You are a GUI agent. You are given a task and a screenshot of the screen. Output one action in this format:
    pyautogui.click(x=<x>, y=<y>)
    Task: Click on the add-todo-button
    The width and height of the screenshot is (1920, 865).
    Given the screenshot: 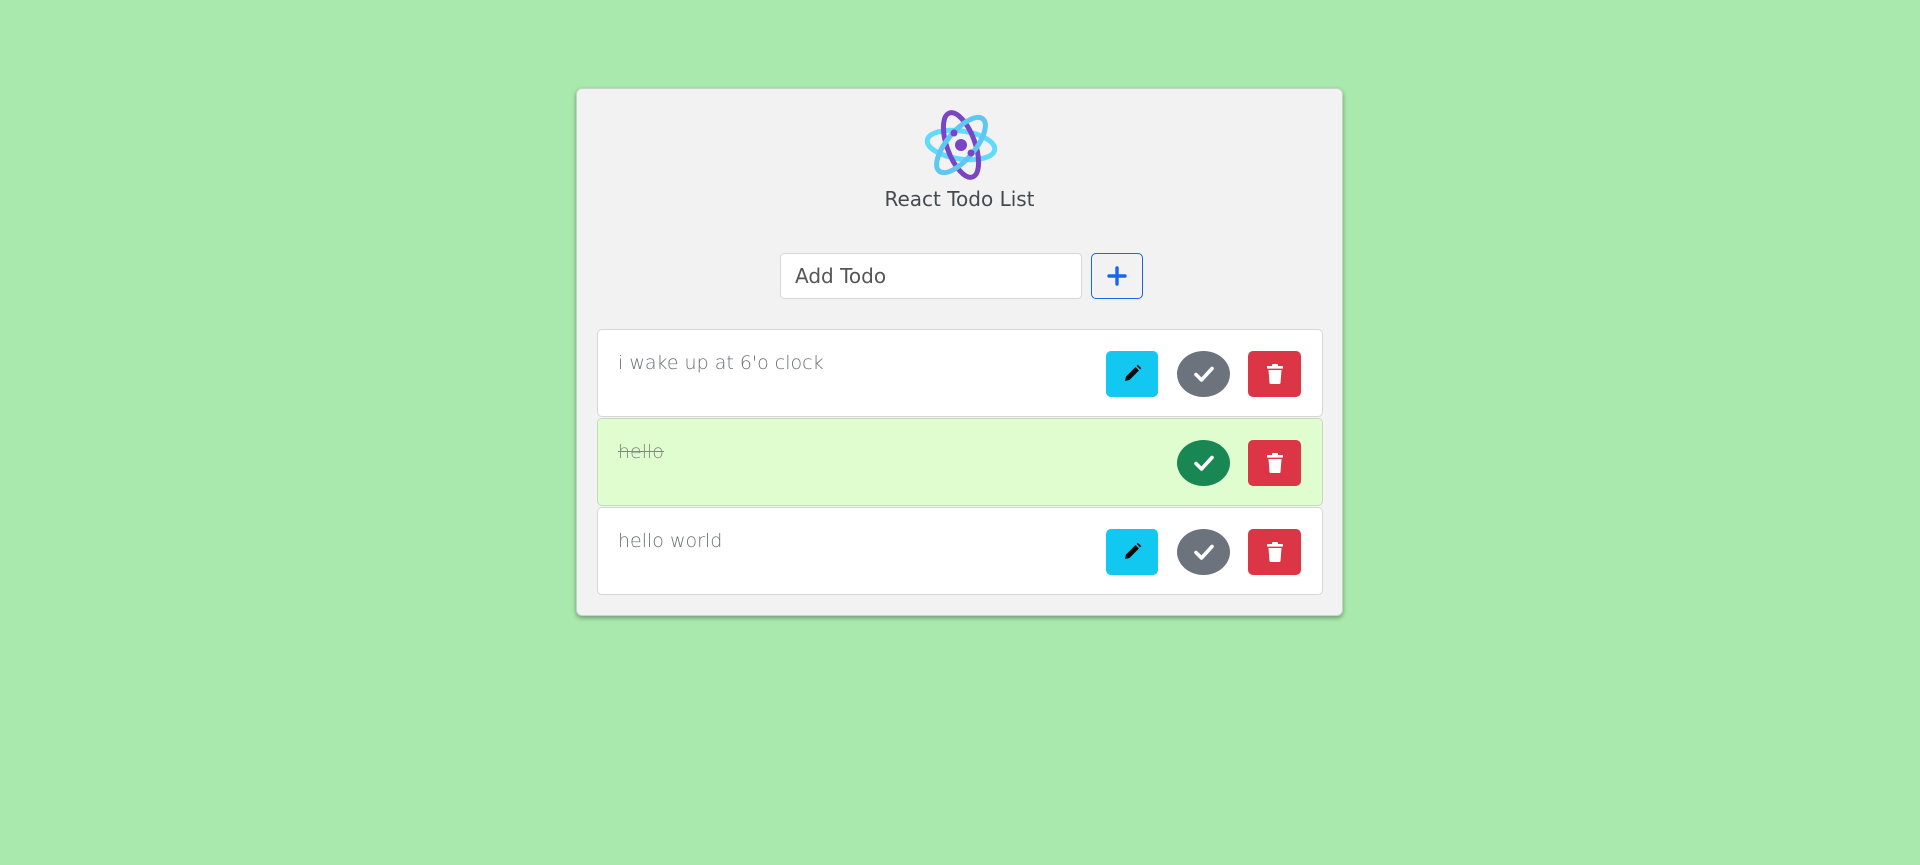 What is the action you would take?
    pyautogui.click(x=1117, y=276)
    